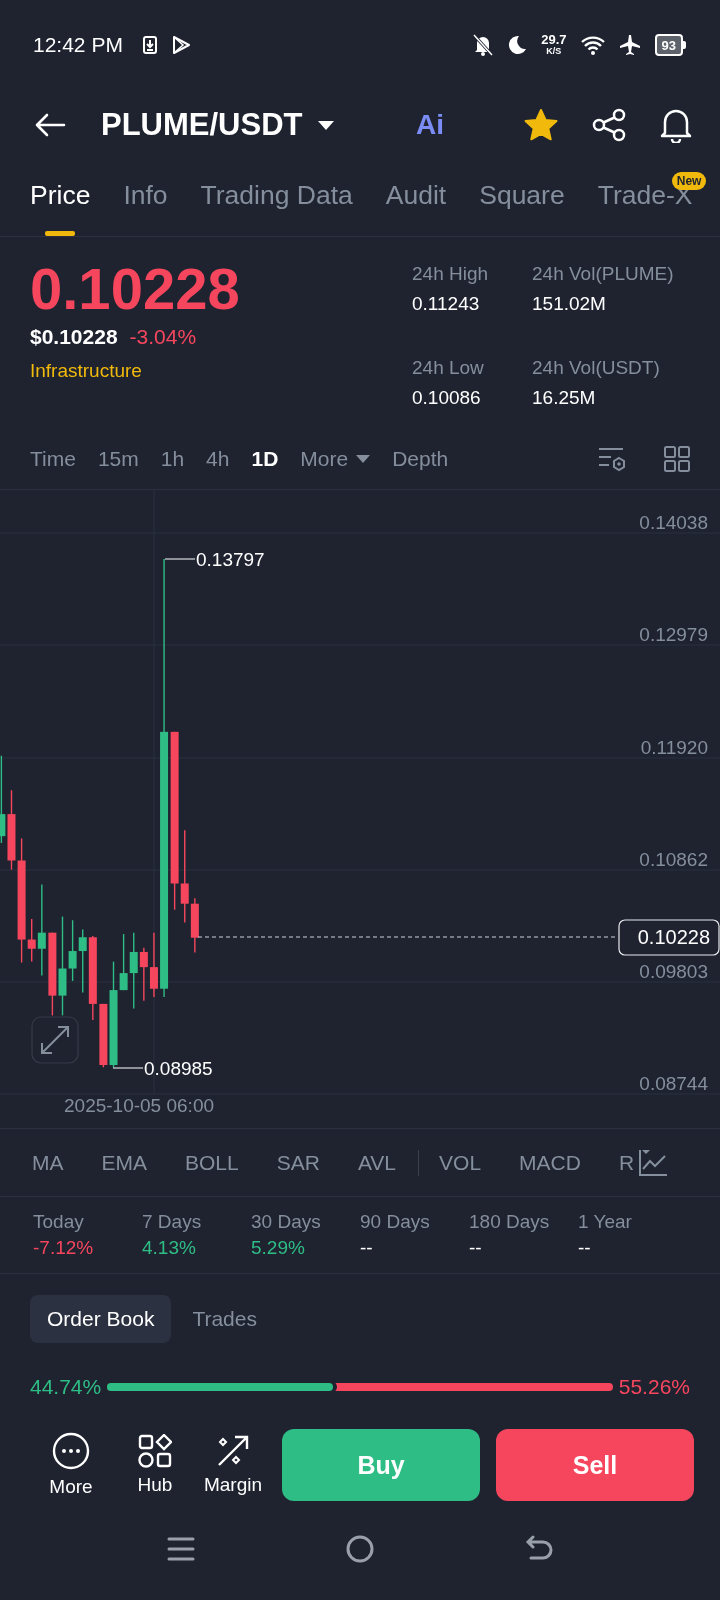  I want to click on period-label: 1 Year, so click(605, 1222).